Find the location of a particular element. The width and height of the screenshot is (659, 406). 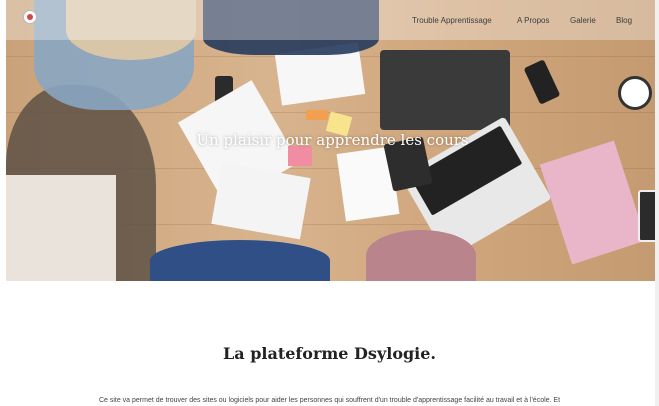

pink-folder is located at coordinates (593, 202).